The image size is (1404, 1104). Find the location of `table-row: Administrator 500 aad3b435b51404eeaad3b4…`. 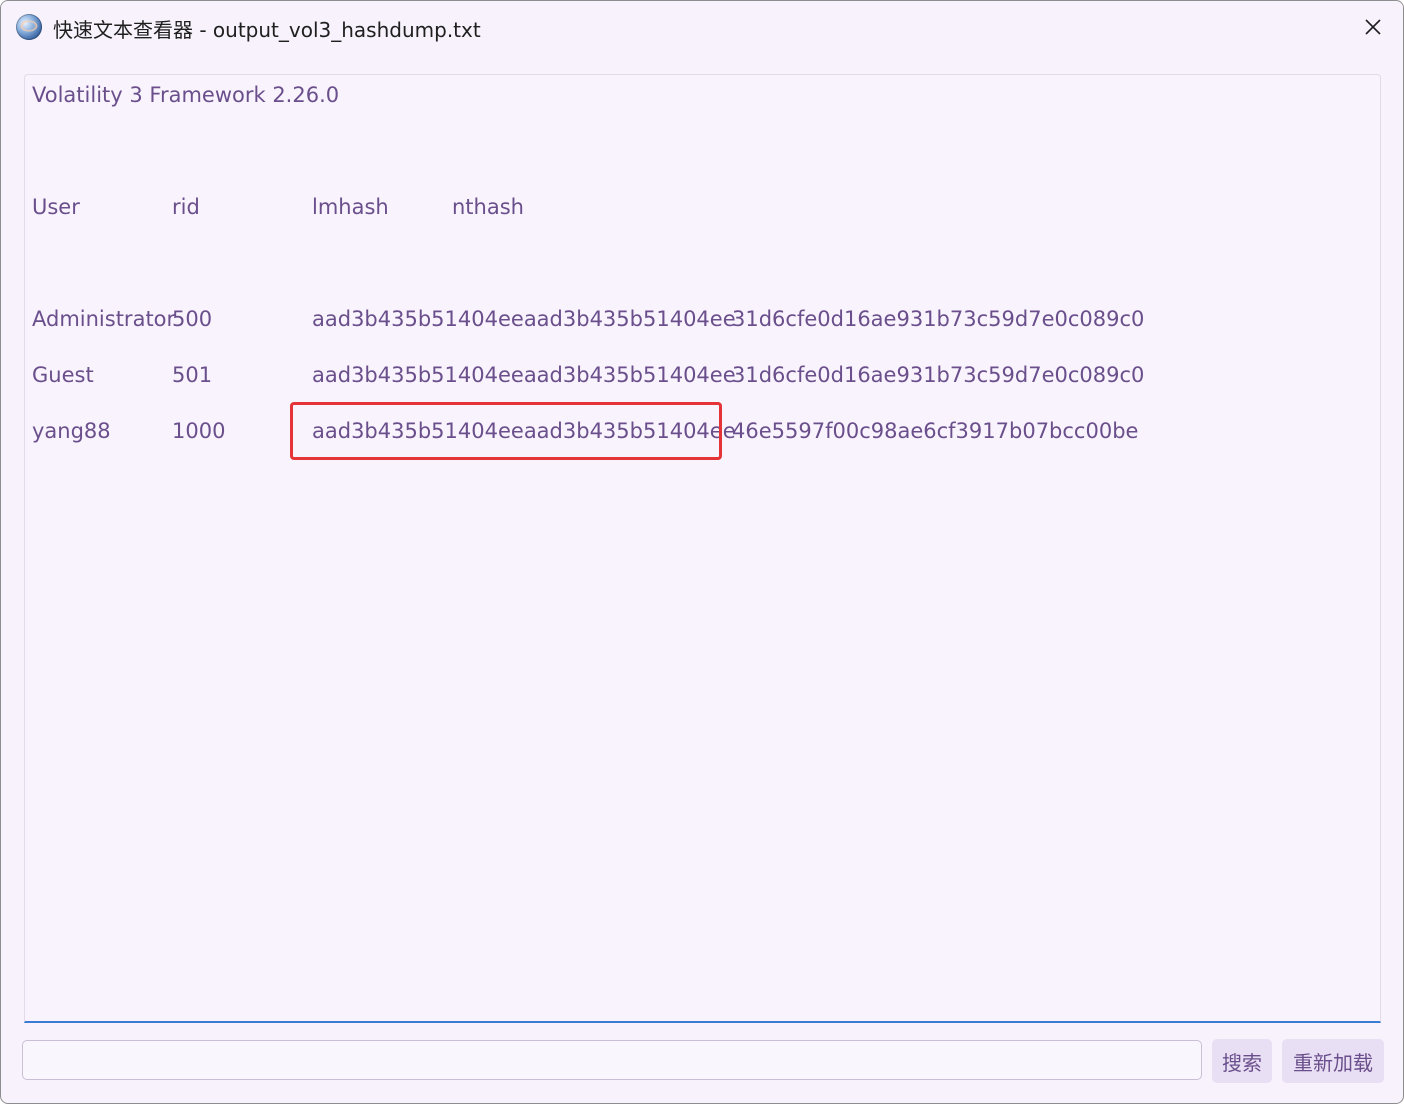

table-row: Administrator 500 aad3b435b51404eeaad3b4… is located at coordinates (682, 319).